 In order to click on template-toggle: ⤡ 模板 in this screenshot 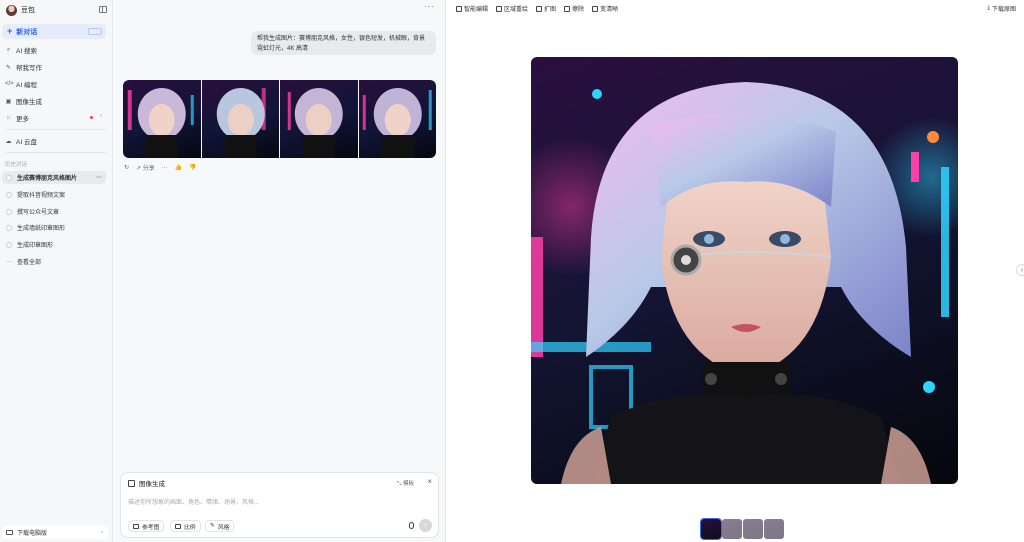, I will do `click(405, 483)`.